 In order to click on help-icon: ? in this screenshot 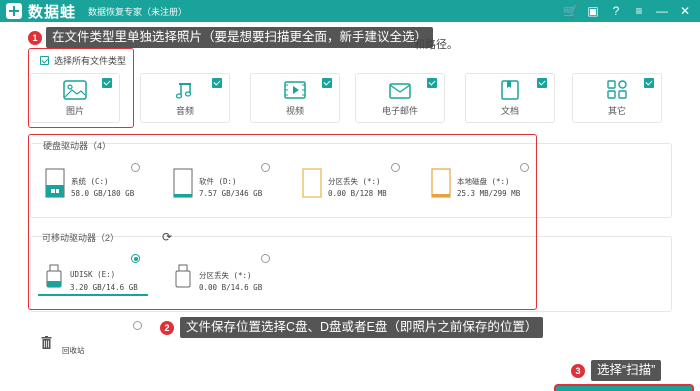, I will do `click(616, 11)`.